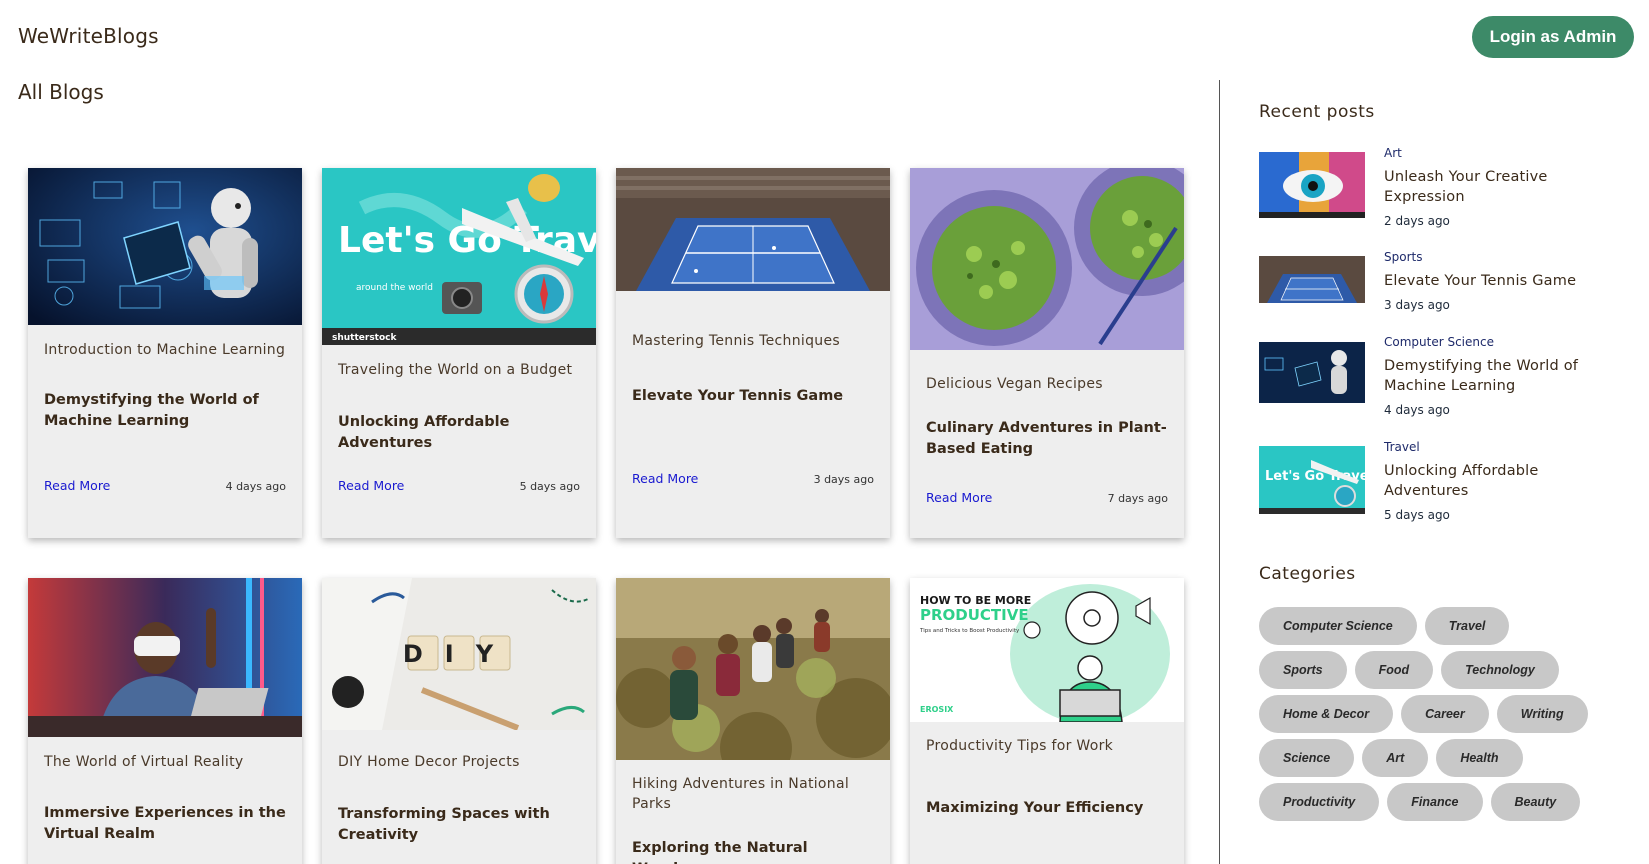 The width and height of the screenshot is (1649, 864). I want to click on category-tag-finance: Finance, so click(1435, 802).